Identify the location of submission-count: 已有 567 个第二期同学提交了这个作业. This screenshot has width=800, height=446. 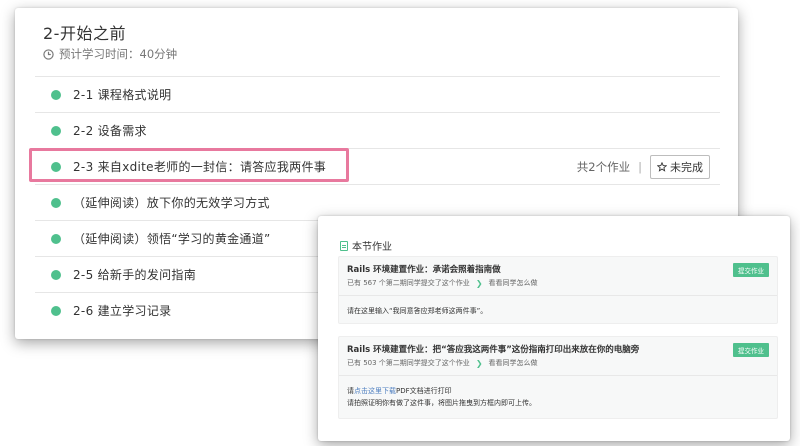
(408, 283).